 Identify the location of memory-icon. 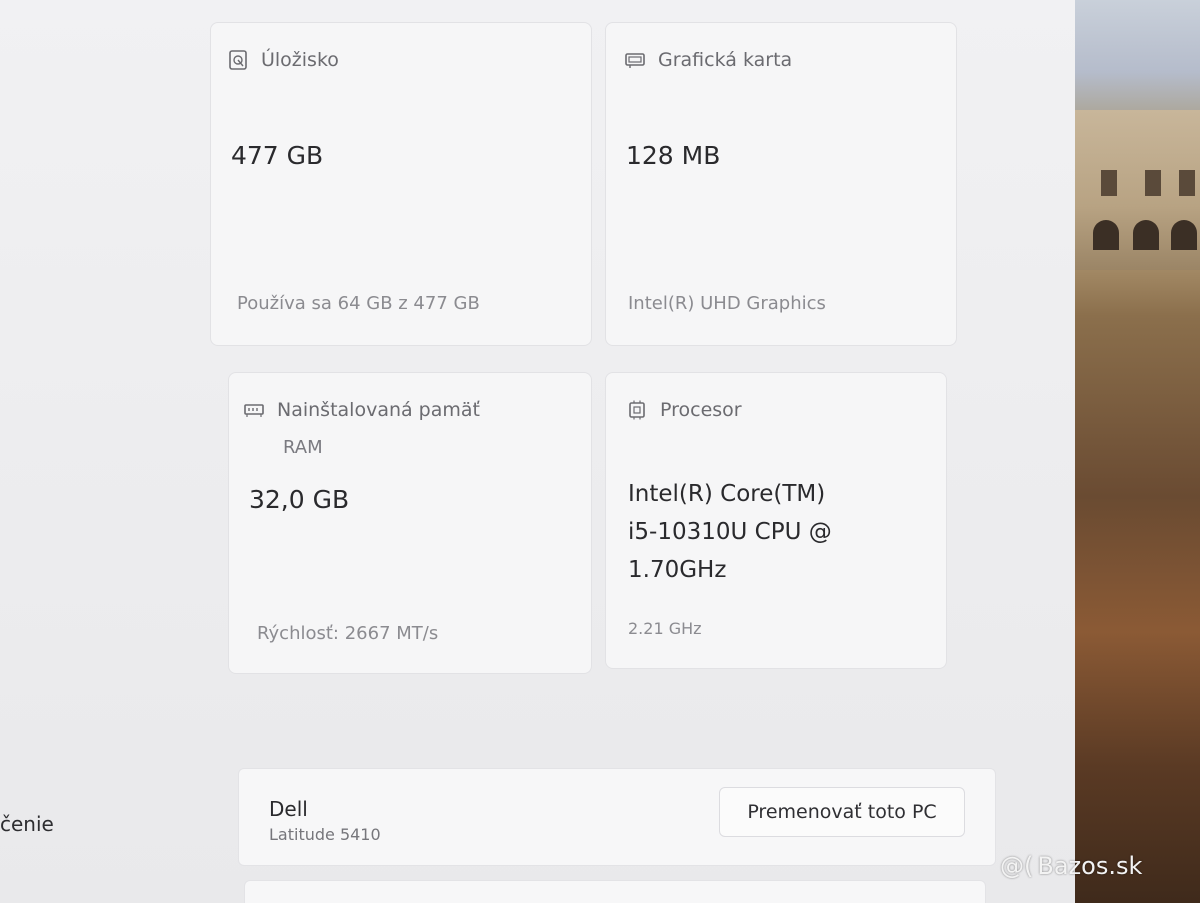
(254, 410).